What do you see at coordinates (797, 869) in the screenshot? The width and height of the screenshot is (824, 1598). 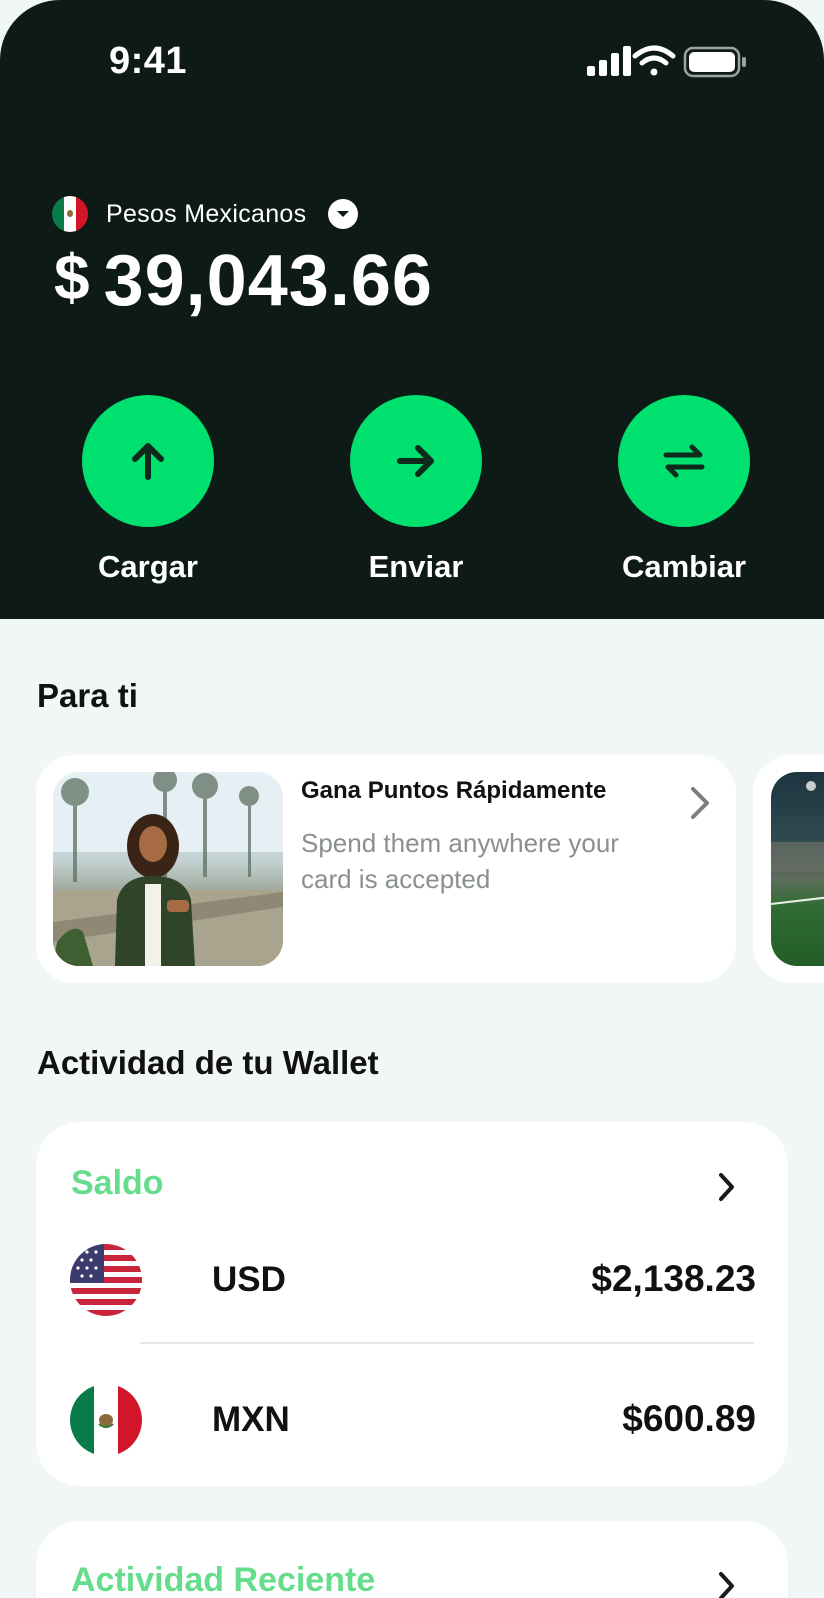 I see `promo-image-next` at bounding box center [797, 869].